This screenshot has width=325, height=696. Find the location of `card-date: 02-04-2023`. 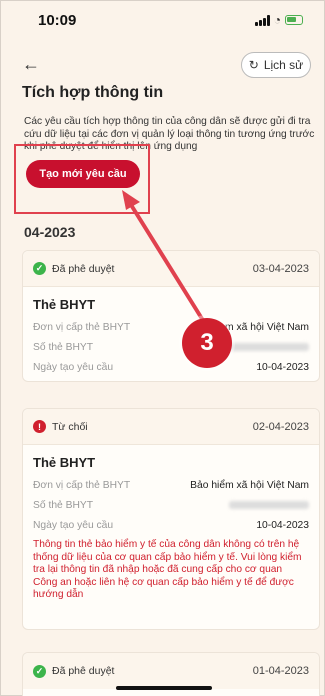

card-date: 02-04-2023 is located at coordinates (280, 426).